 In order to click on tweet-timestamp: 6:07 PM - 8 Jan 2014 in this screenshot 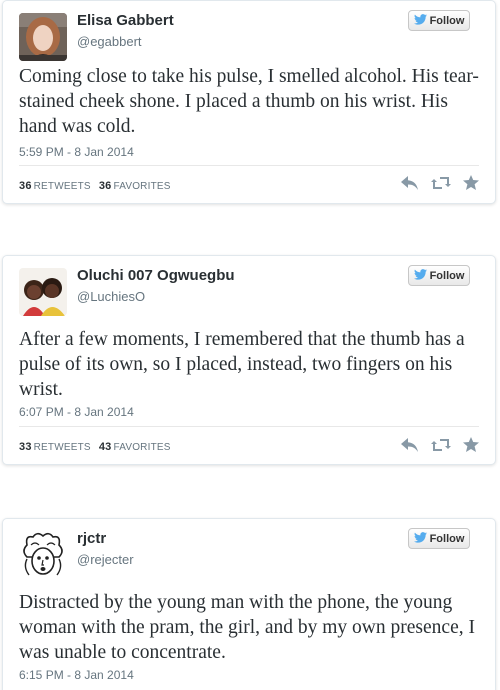, I will do `click(76, 412)`.